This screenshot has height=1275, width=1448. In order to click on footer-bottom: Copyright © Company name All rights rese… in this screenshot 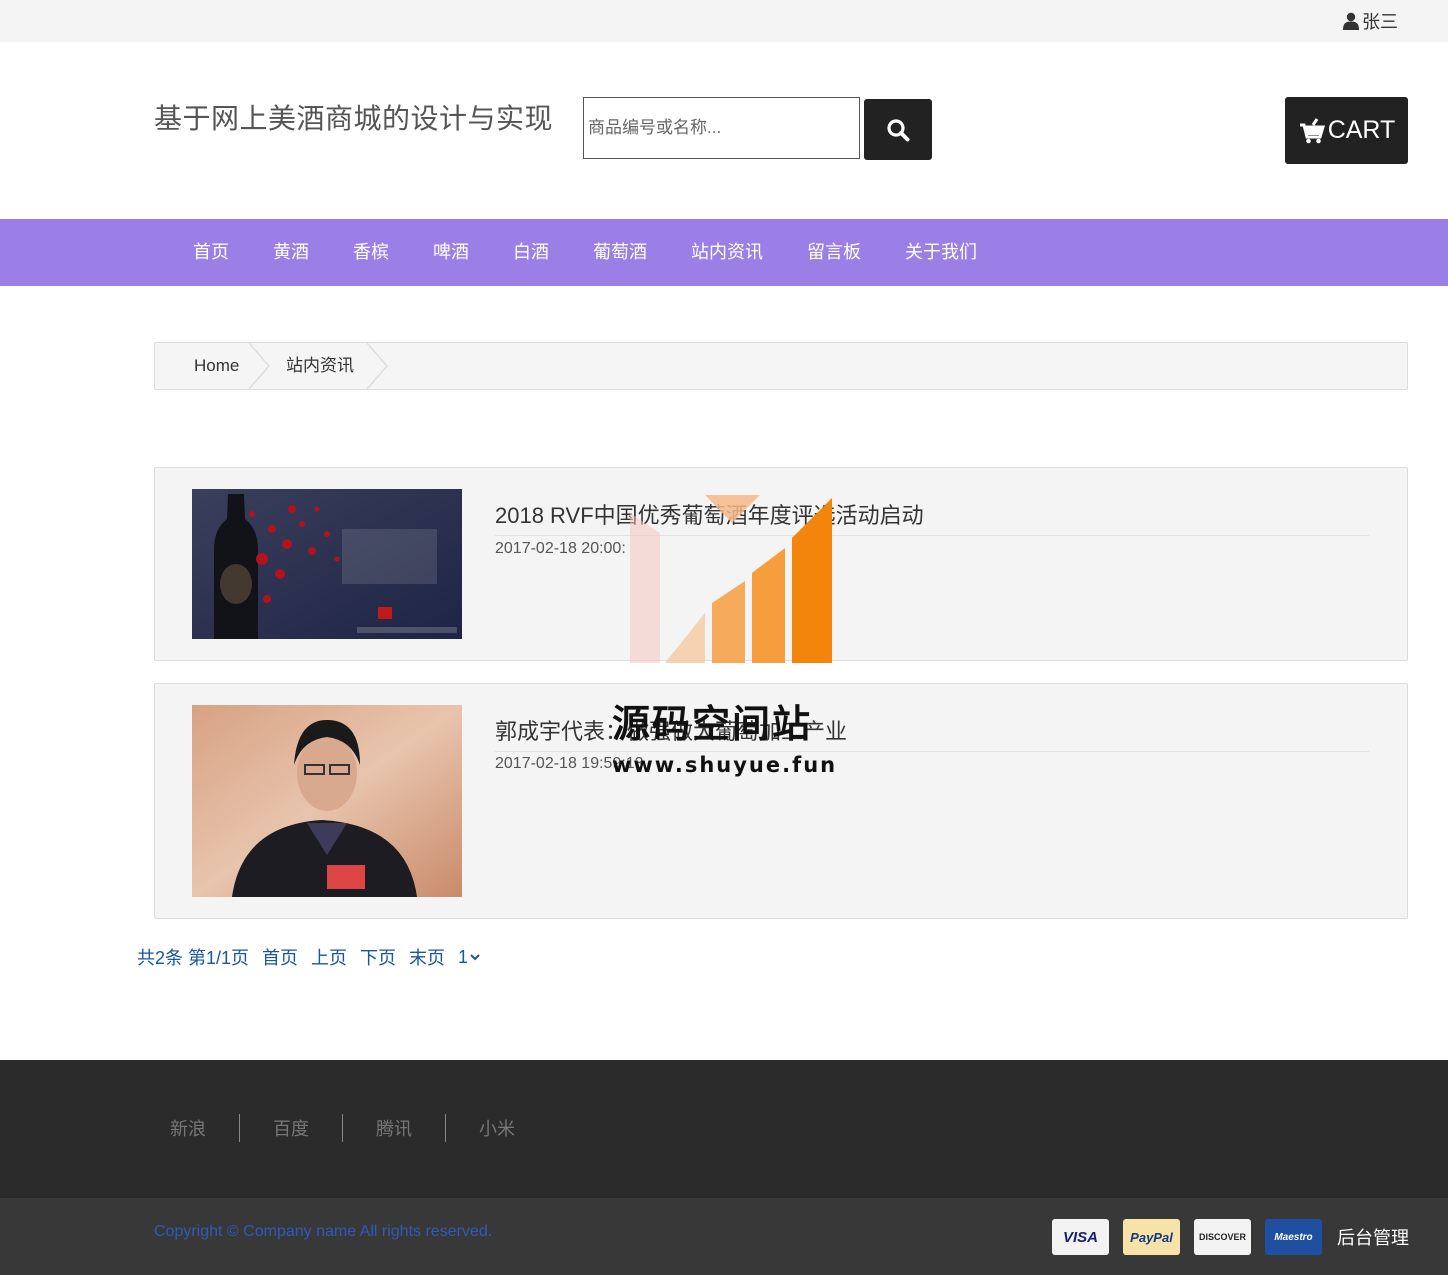, I will do `click(724, 1236)`.